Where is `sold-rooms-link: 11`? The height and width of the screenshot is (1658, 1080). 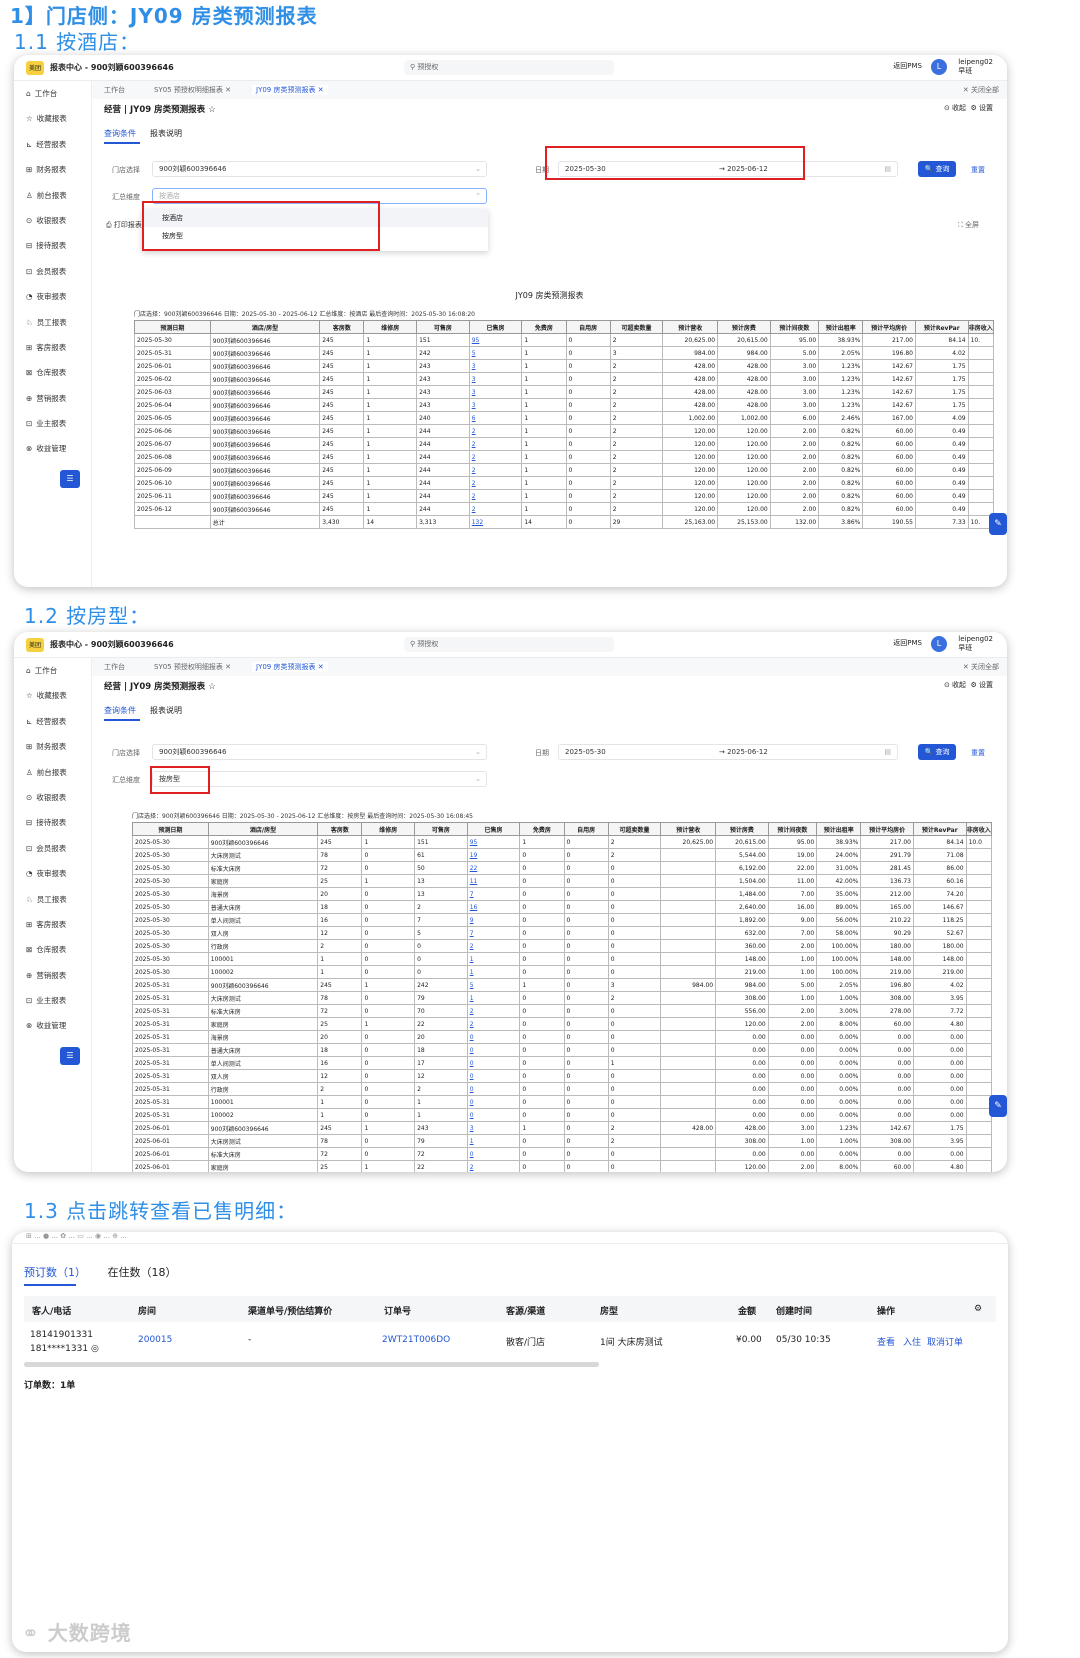
sold-rooms-link: 11 is located at coordinates (493, 881).